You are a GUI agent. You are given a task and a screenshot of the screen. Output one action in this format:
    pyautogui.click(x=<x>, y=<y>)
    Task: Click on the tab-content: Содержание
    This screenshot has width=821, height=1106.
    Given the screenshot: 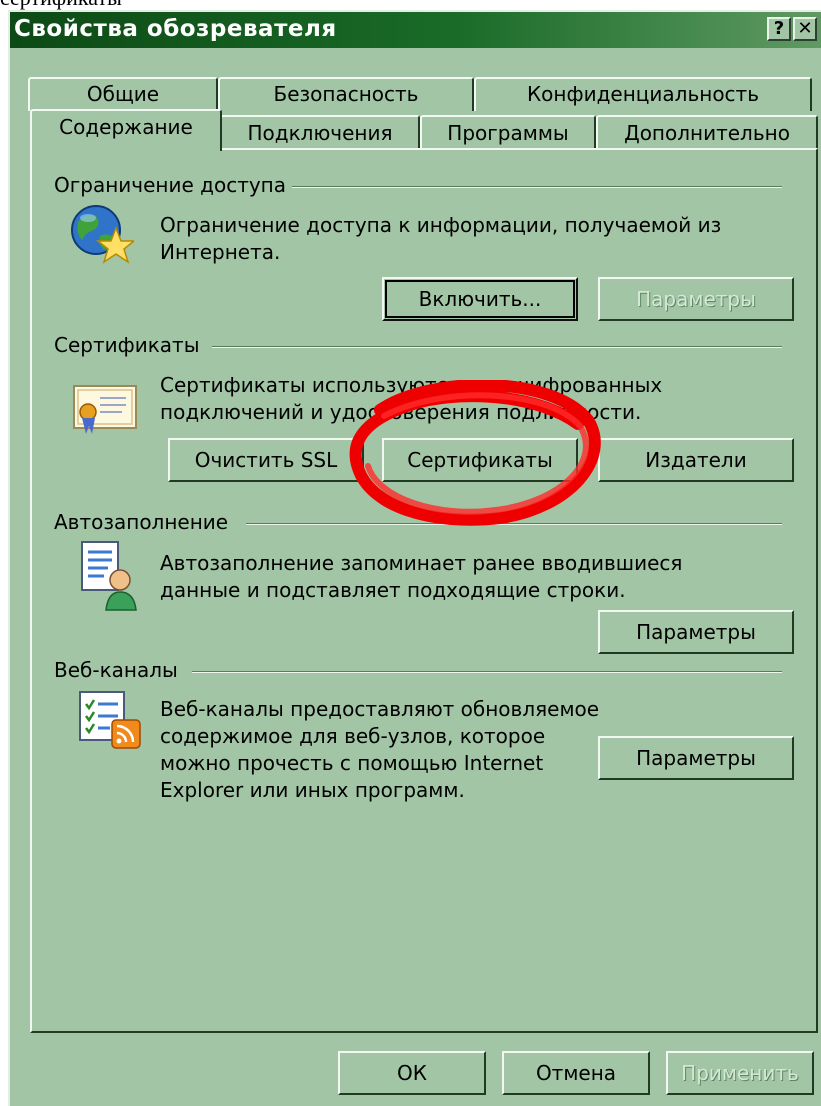 What is the action you would take?
    pyautogui.click(x=126, y=130)
    